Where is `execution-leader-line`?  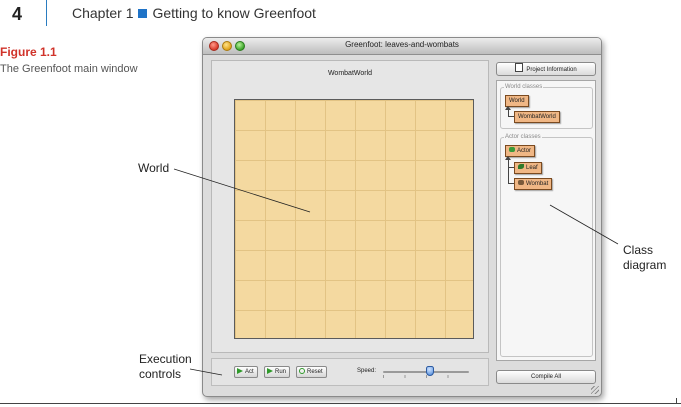
execution-leader-line is located at coordinates (206, 372).